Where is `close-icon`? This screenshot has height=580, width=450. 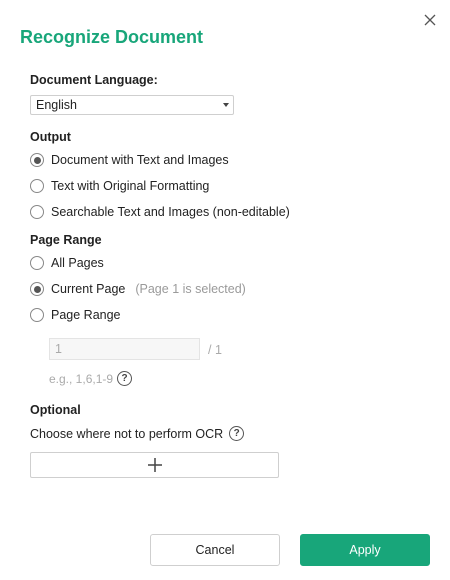
close-icon is located at coordinates (430, 20).